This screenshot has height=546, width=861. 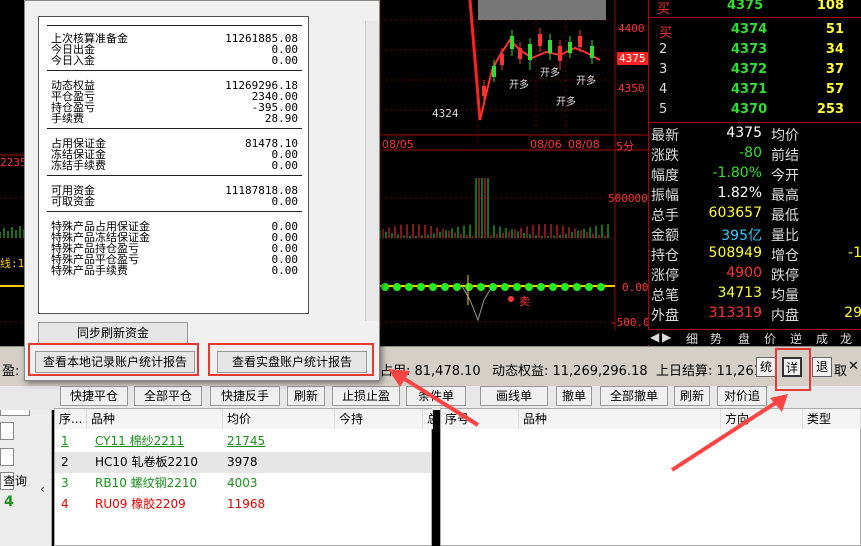 What do you see at coordinates (588, 420) in the screenshot?
I see `annotation-arrows` at bounding box center [588, 420].